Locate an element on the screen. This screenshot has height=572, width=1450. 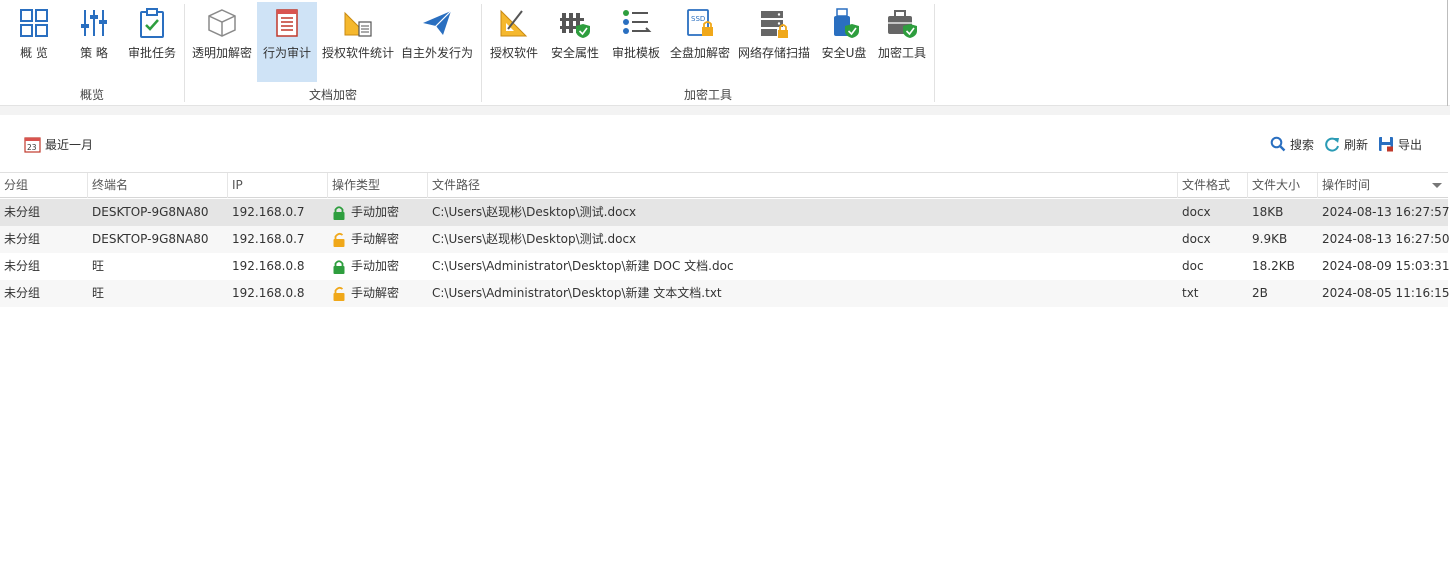
policy-button-label: 策 略 is located at coordinates (94, 53).